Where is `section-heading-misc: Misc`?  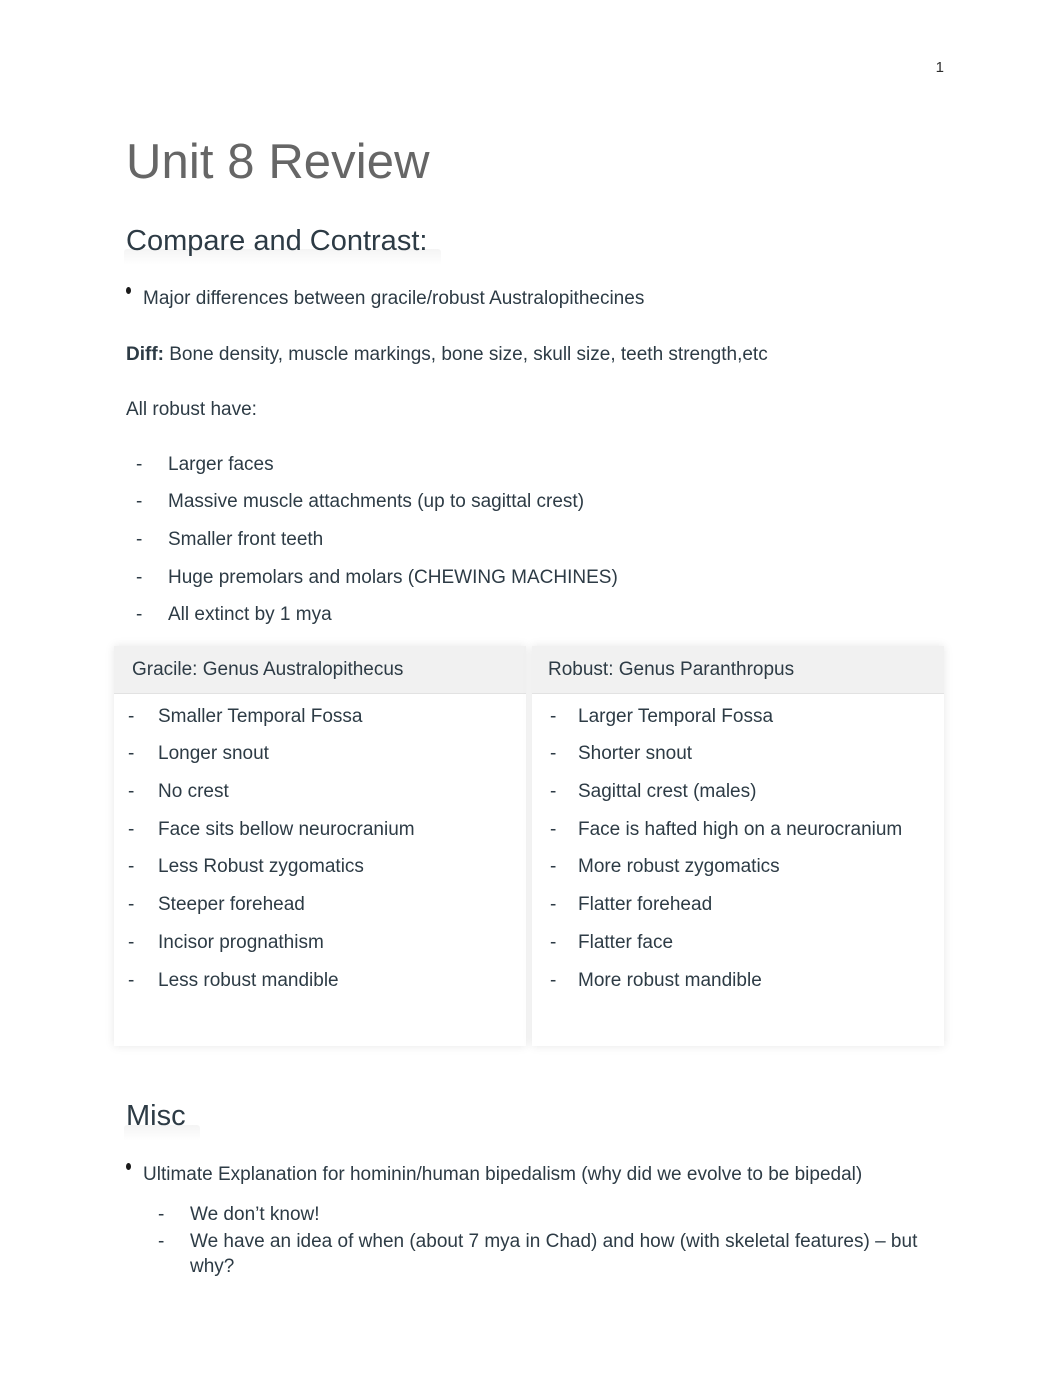
section-heading-misc: Misc is located at coordinates (162, 1120).